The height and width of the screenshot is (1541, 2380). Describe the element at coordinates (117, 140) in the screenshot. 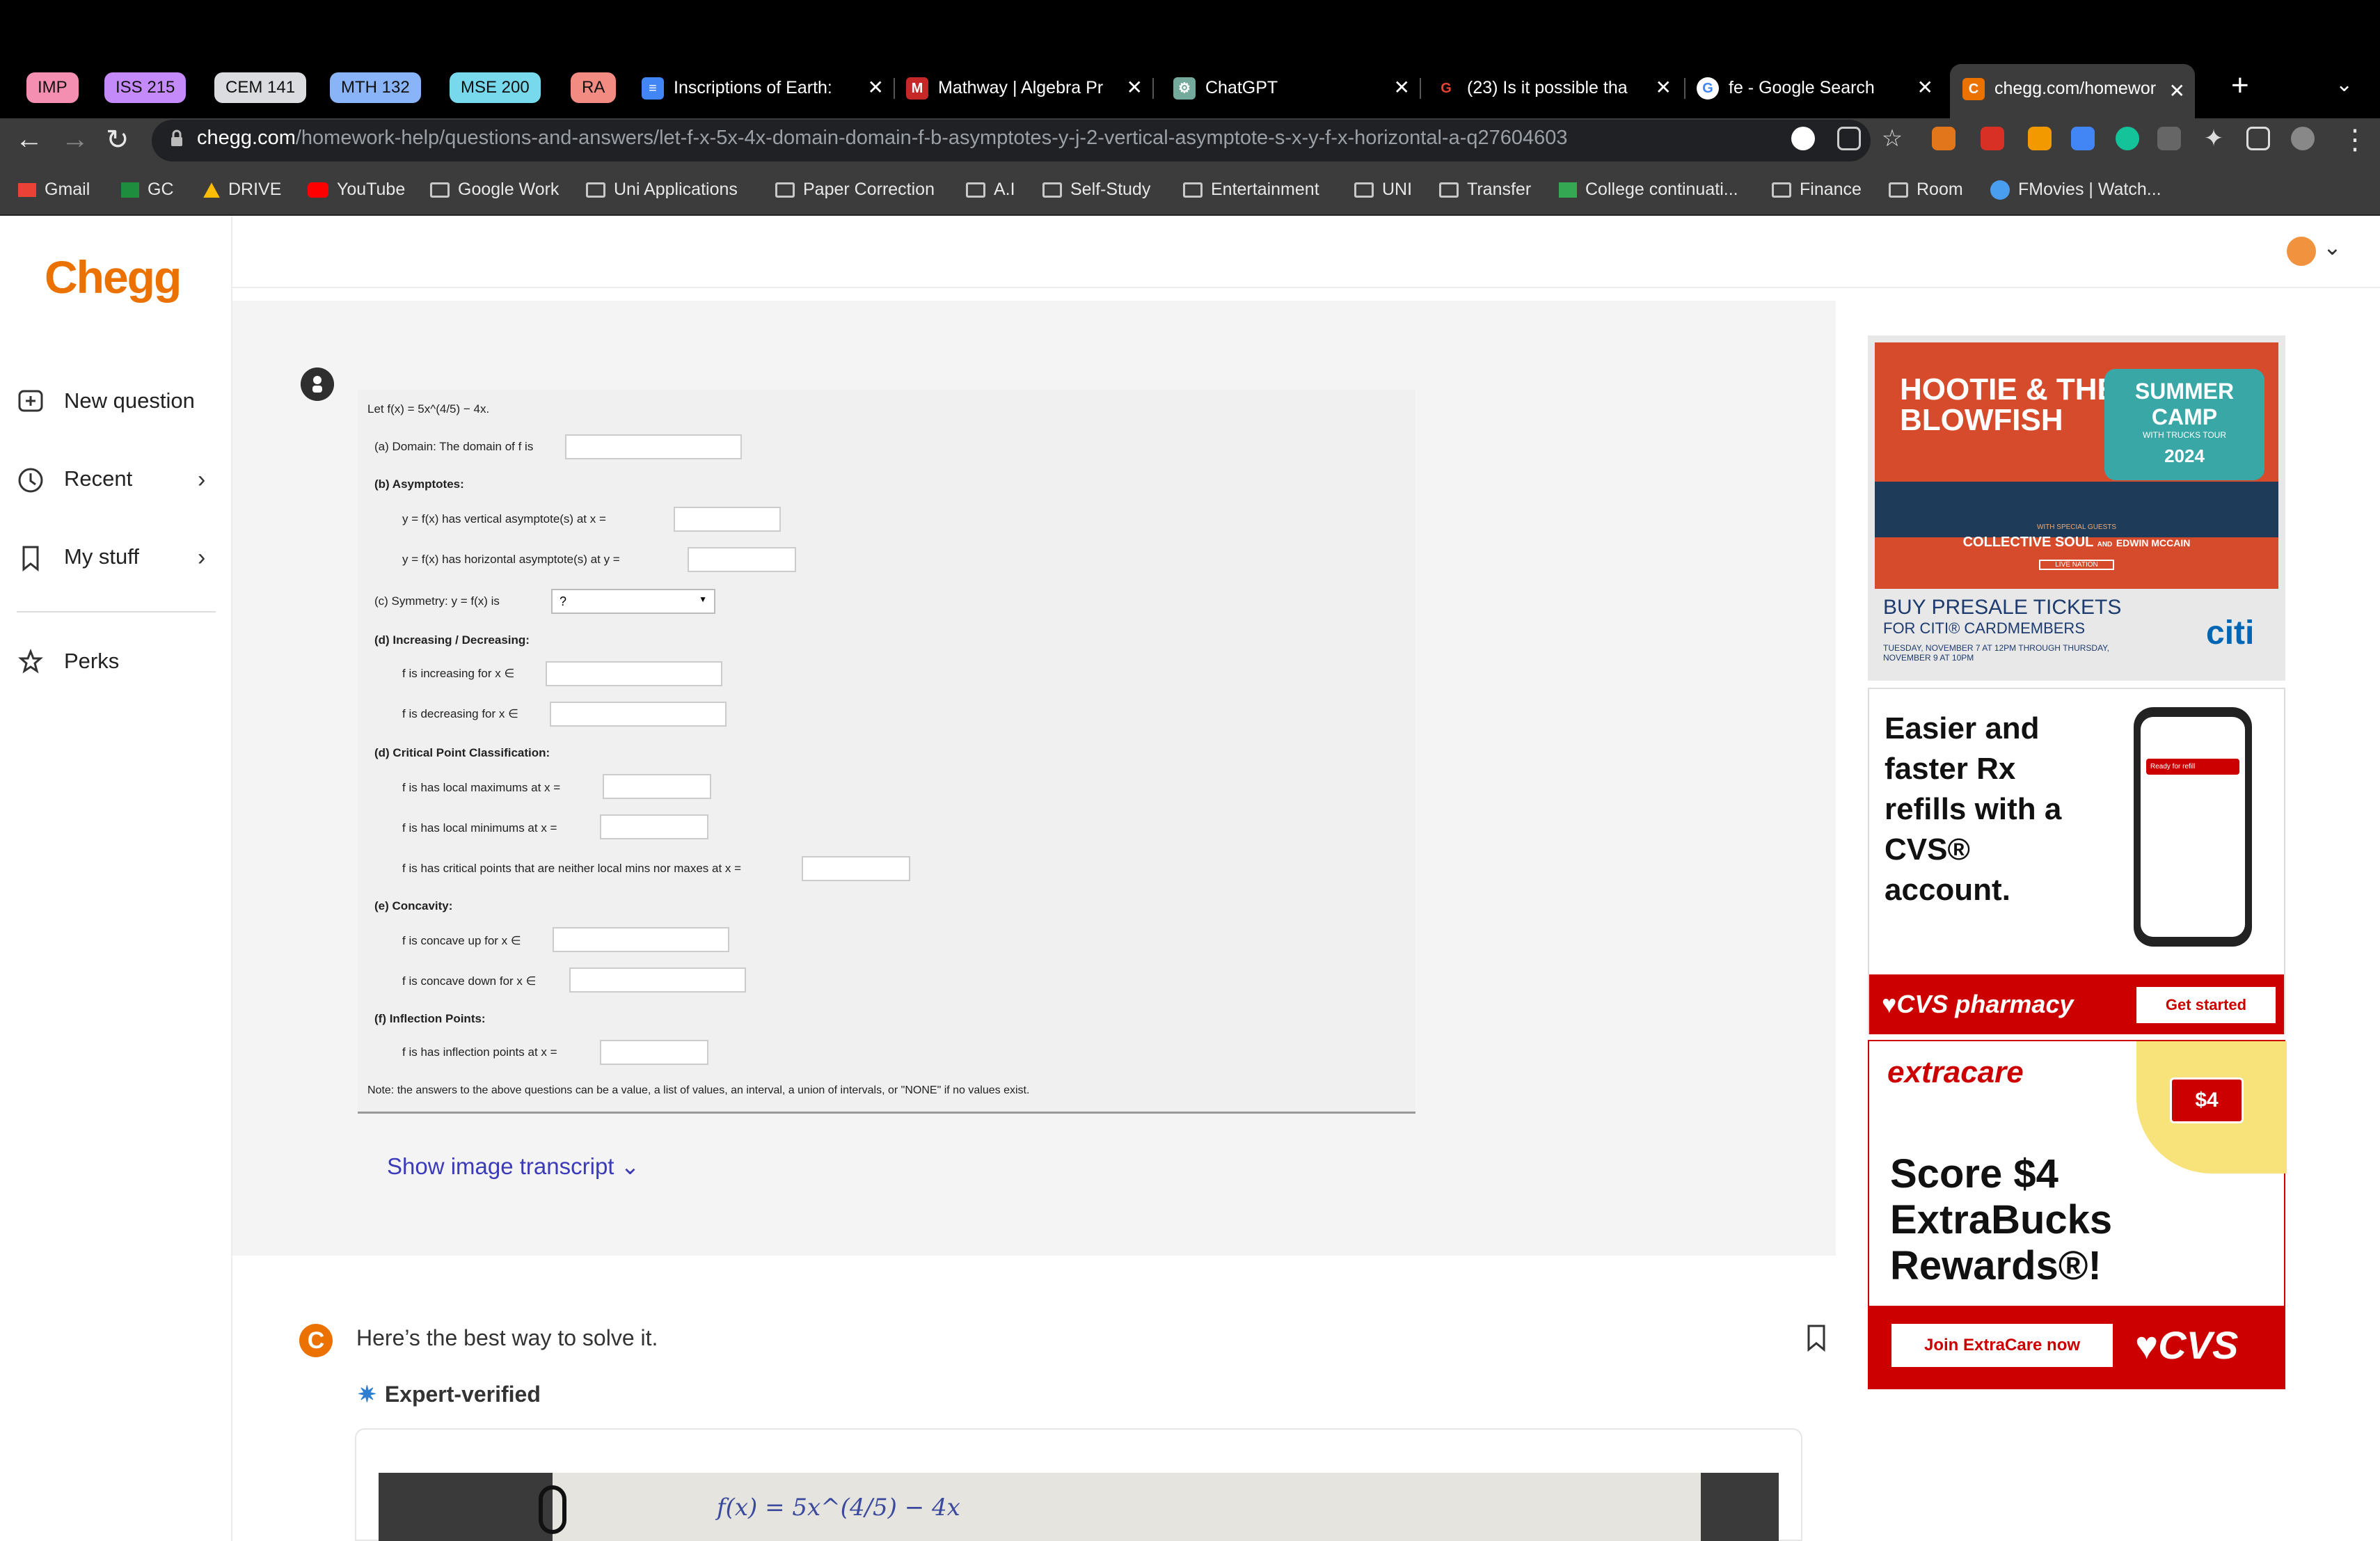

I see `reload-icon: ↻` at that location.